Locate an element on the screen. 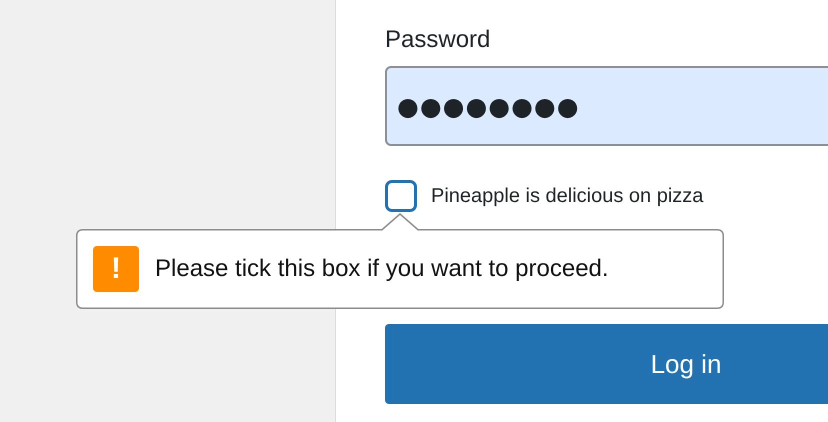 Image resolution: width=828 pixels, height=422 pixels. warning-icon: ! is located at coordinates (116, 269).